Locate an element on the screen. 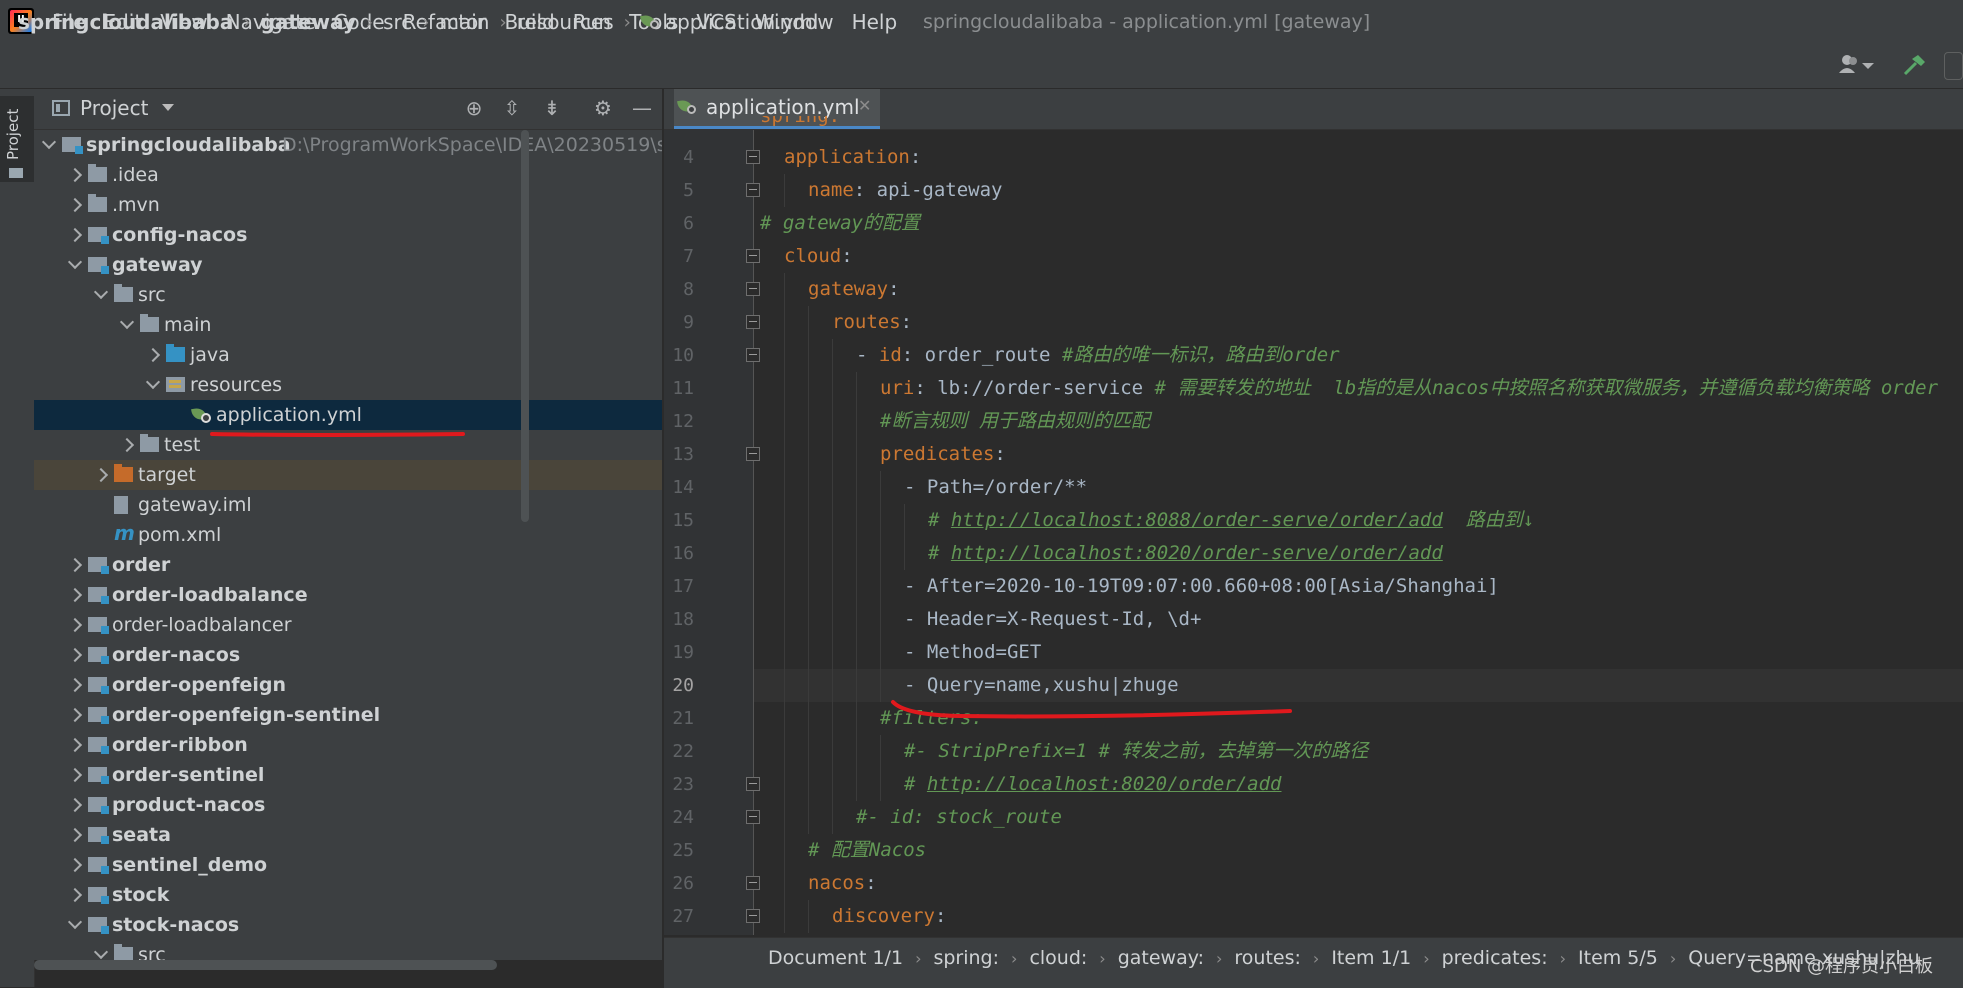 The height and width of the screenshot is (988, 1963). line-number: 23 is located at coordinates (683, 784).